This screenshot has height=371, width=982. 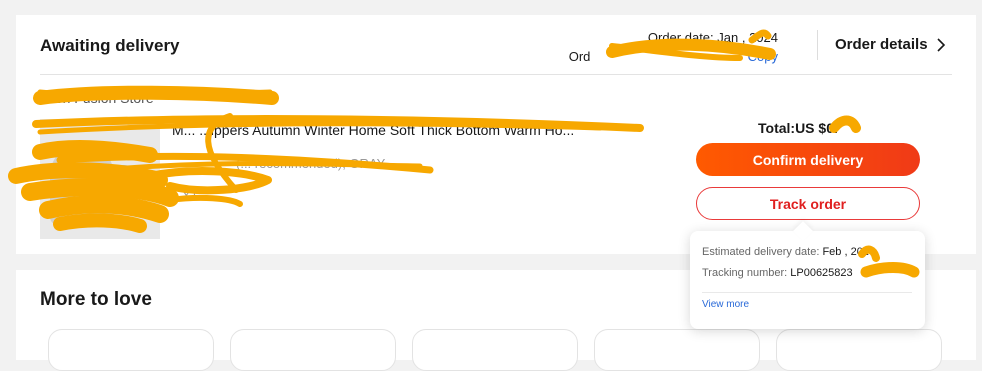 I want to click on store-name-link: ...ion Fusion Store, so click(x=97, y=98).